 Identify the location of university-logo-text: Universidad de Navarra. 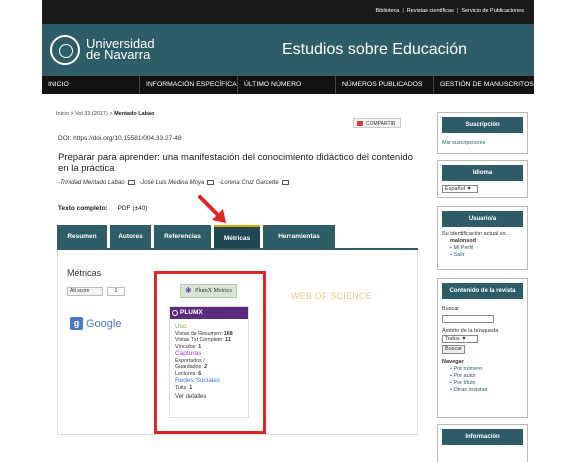
(120, 49).